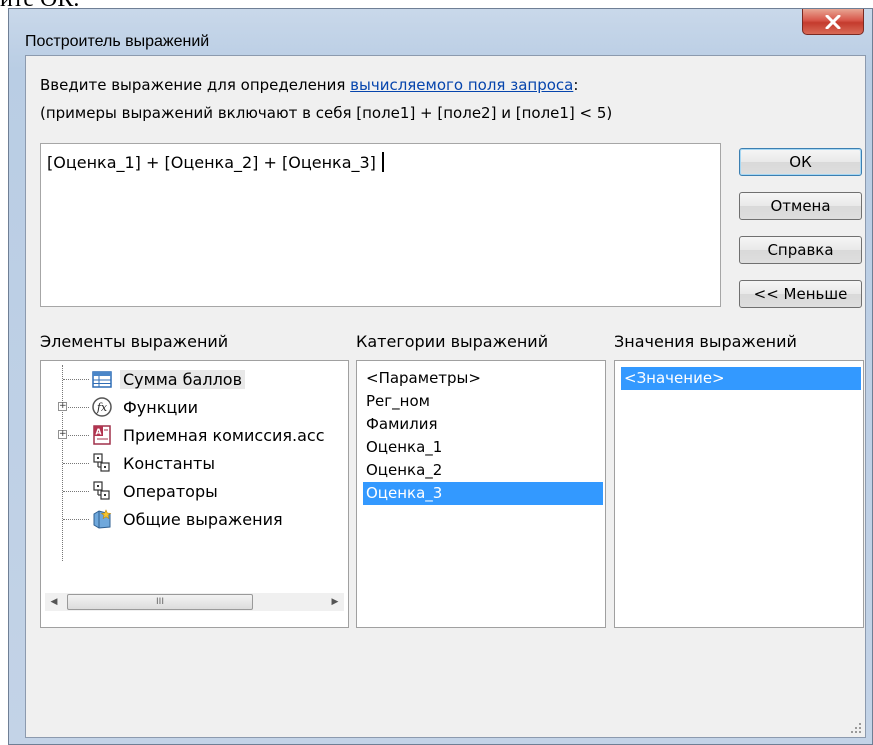 The width and height of the screenshot is (873, 745). What do you see at coordinates (101, 490) in the screenshot?
I see `operators-icon` at bounding box center [101, 490].